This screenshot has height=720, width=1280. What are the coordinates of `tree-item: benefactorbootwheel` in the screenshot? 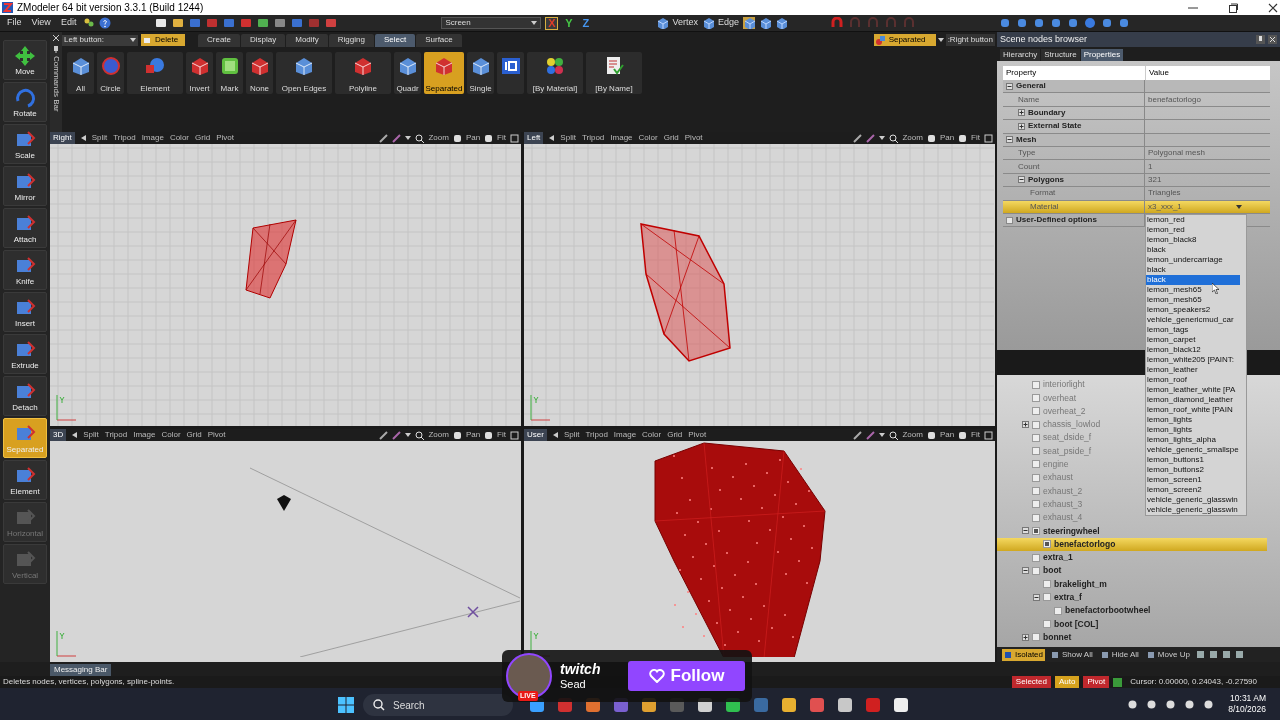 It's located at (1108, 611).